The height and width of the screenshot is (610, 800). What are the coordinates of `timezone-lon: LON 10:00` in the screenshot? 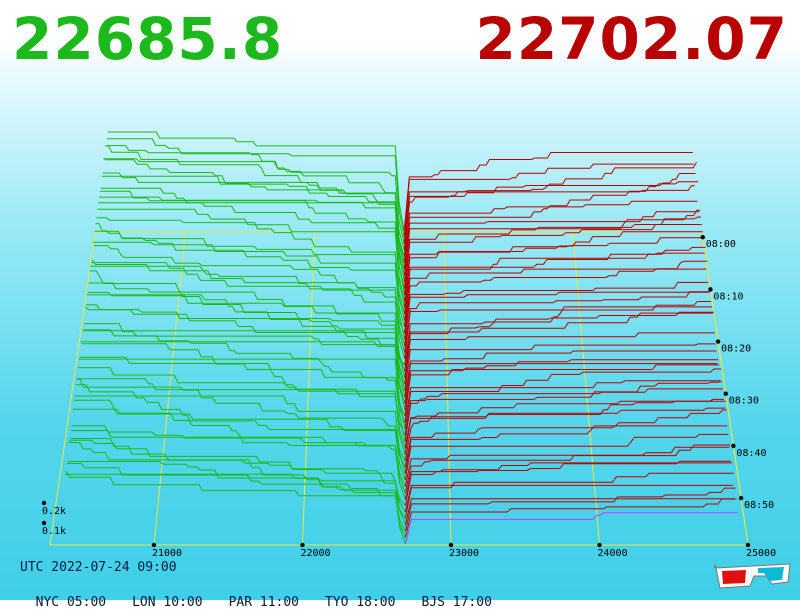 It's located at (167, 602).